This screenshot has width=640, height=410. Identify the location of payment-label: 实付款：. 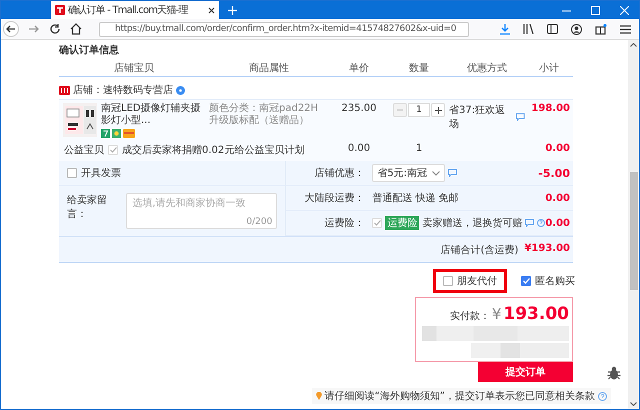
(470, 316).